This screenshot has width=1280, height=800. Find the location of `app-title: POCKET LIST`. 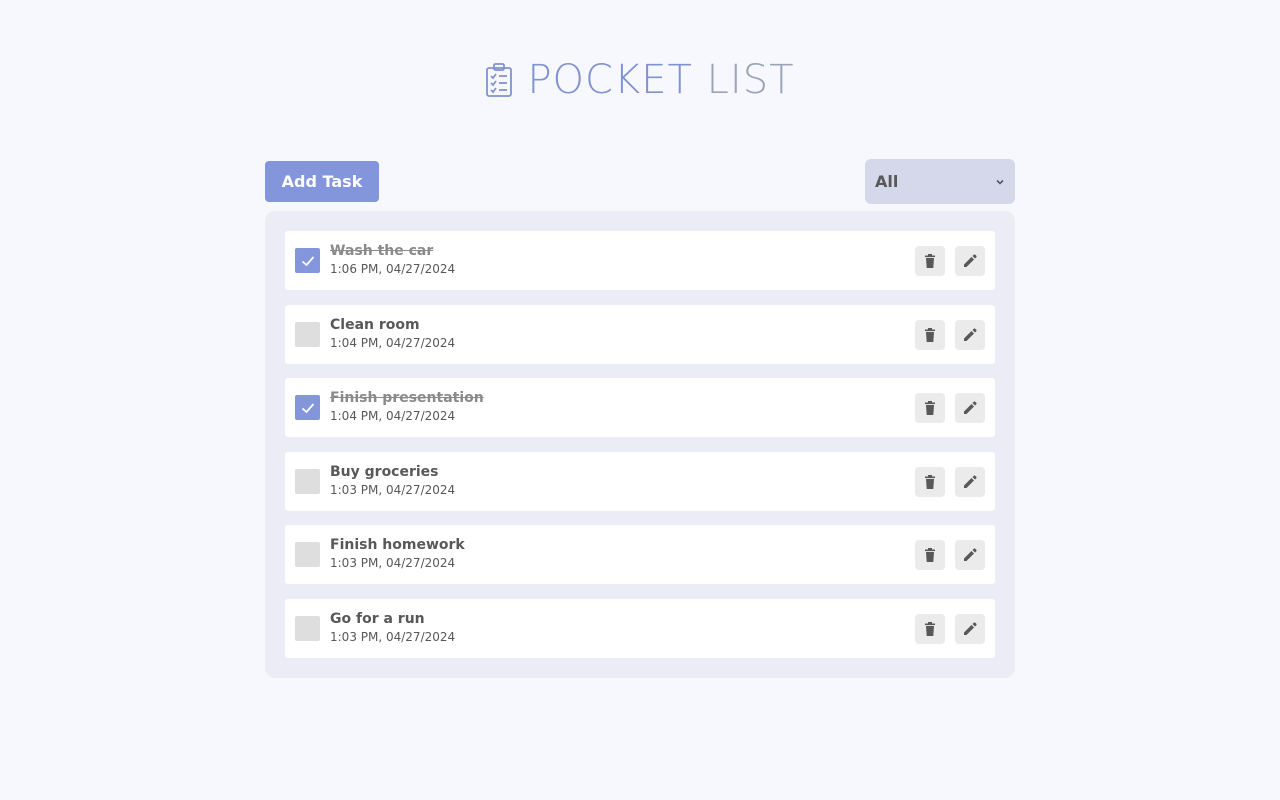

app-title: POCKET LIST is located at coordinates (660, 80).